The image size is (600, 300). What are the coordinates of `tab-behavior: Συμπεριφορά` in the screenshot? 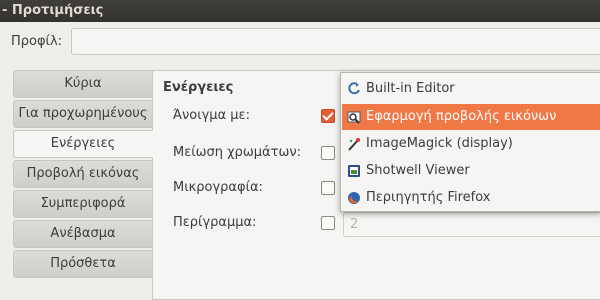 It's located at (83, 204).